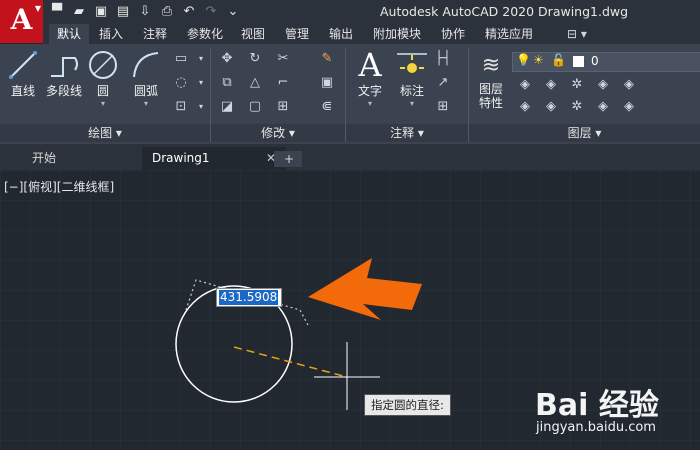 Image resolution: width=700 pixels, height=450 pixels. I want to click on arc-icon, so click(146, 65).